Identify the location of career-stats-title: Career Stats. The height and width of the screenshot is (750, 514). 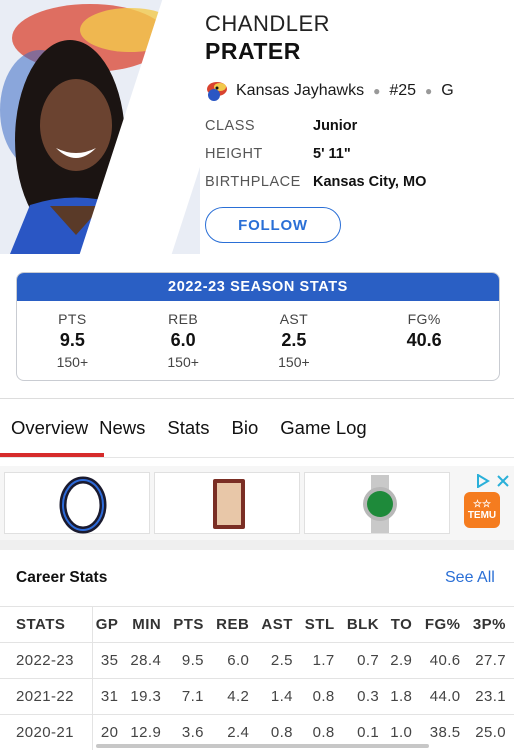
(62, 577).